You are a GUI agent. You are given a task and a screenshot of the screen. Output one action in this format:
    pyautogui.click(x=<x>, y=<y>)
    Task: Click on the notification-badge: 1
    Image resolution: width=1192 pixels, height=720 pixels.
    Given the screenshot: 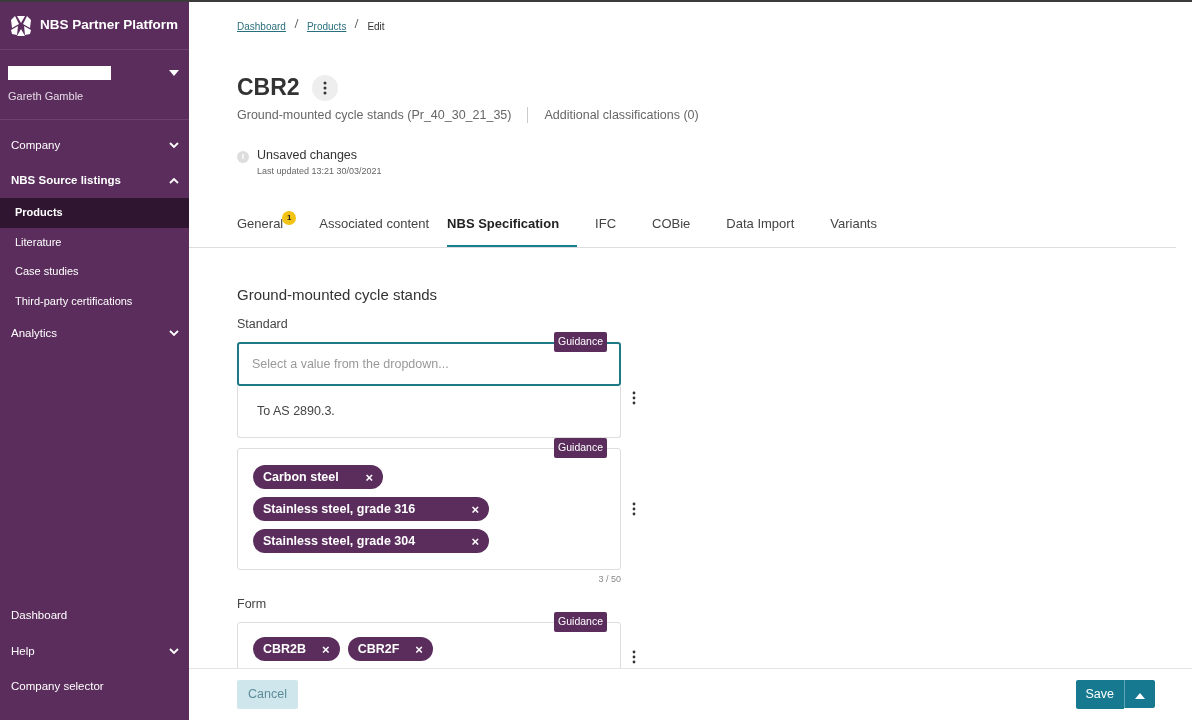 What is the action you would take?
    pyautogui.click(x=289, y=217)
    